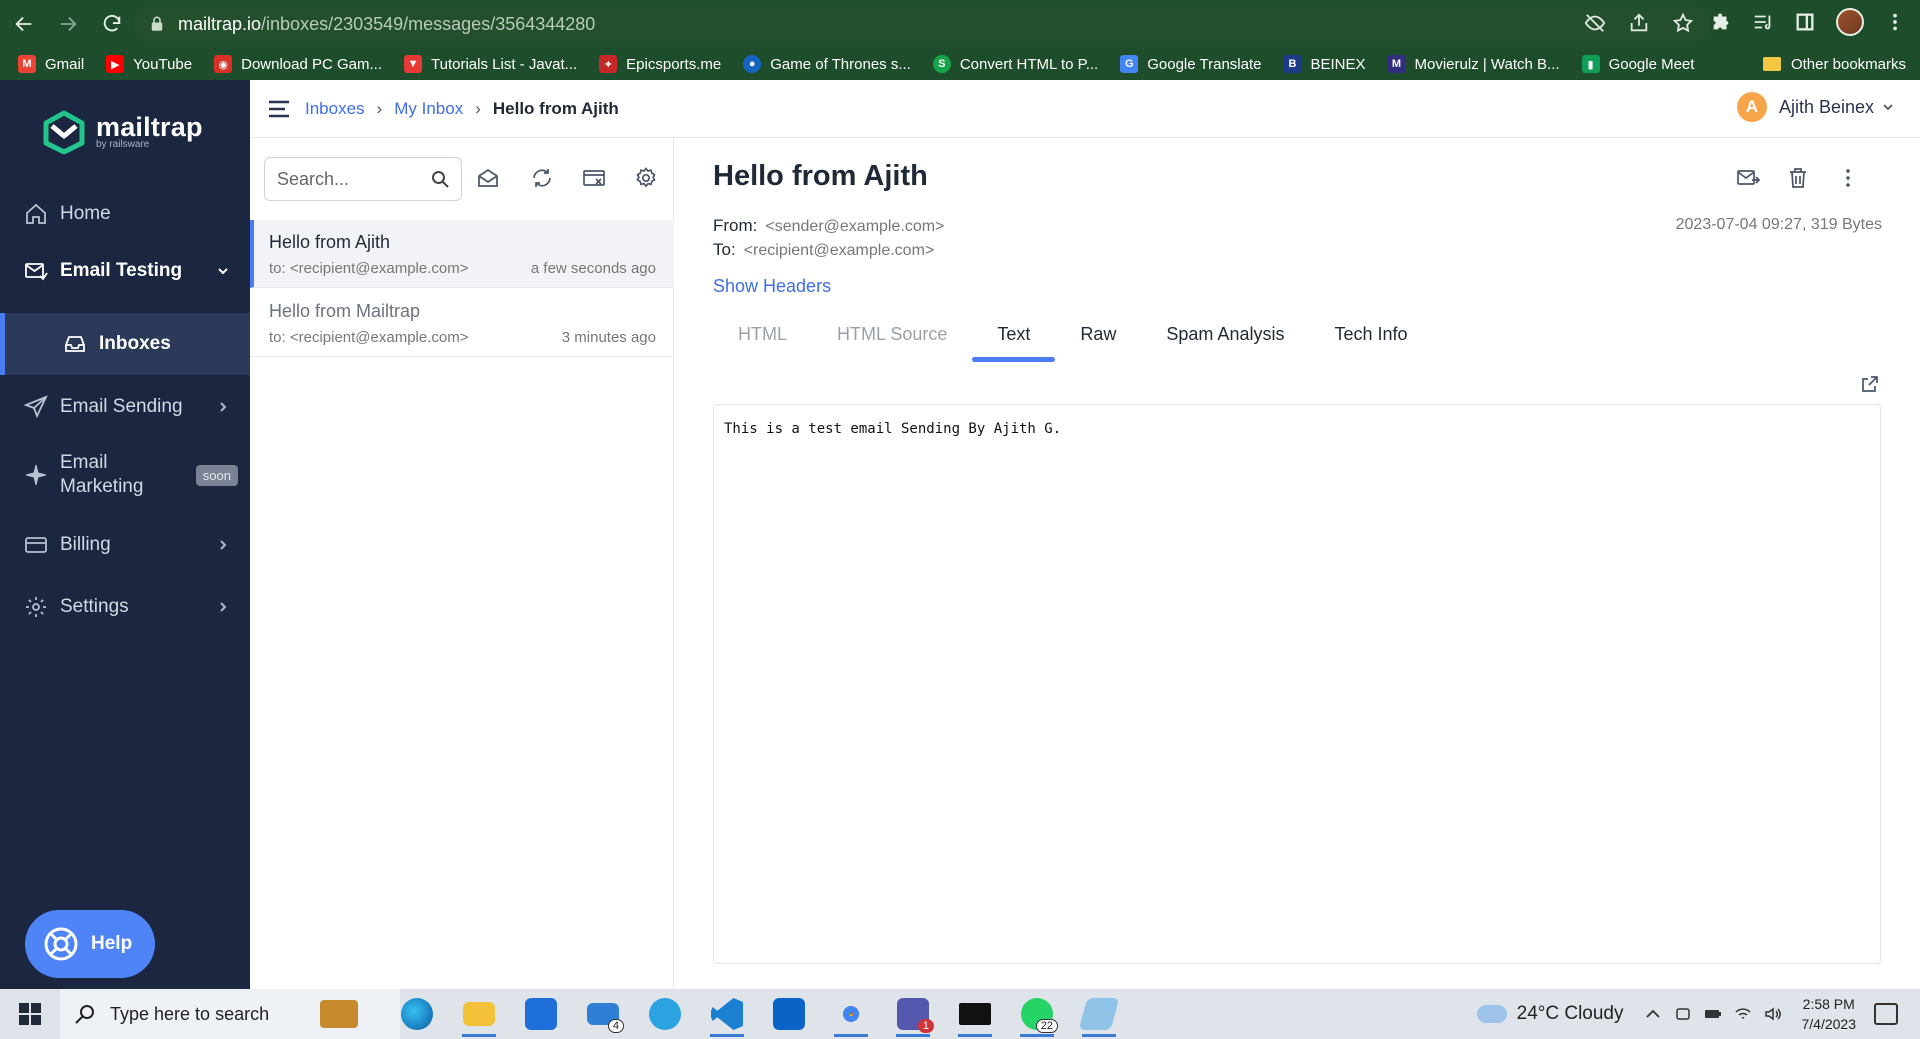 This screenshot has width=1920, height=1039. Describe the element at coordinates (762, 334) in the screenshot. I see `tab-html: HTML` at that location.